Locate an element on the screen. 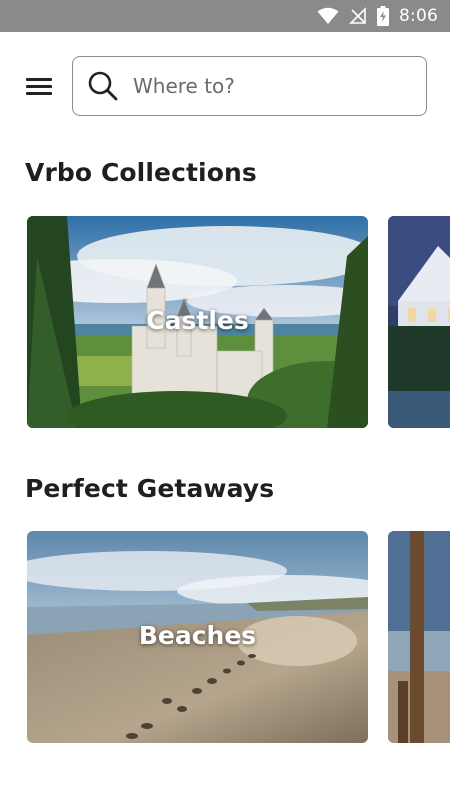 This screenshot has height=800, width=450. search-input is located at coordinates (268, 86).